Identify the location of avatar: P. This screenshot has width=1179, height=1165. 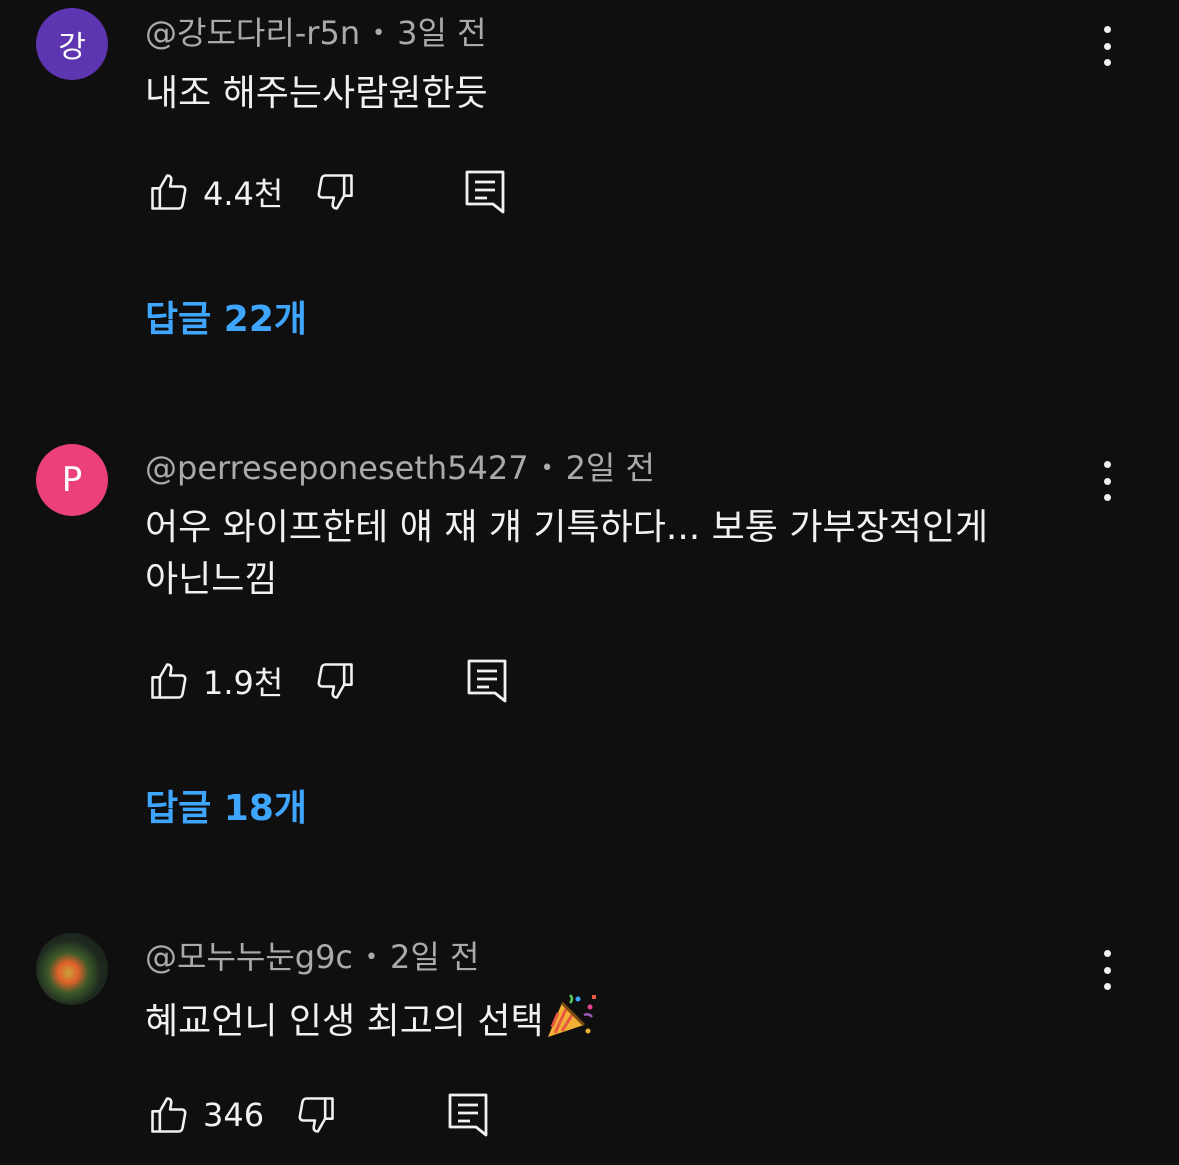
(72, 480).